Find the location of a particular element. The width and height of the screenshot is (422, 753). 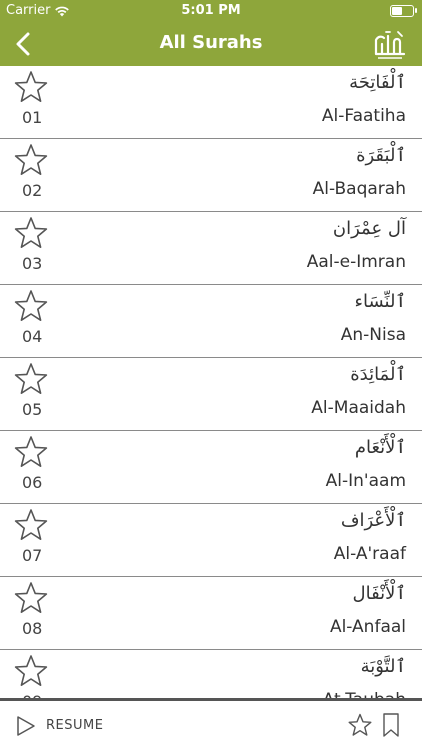

resume-button: RESUME is located at coordinates (74, 725).